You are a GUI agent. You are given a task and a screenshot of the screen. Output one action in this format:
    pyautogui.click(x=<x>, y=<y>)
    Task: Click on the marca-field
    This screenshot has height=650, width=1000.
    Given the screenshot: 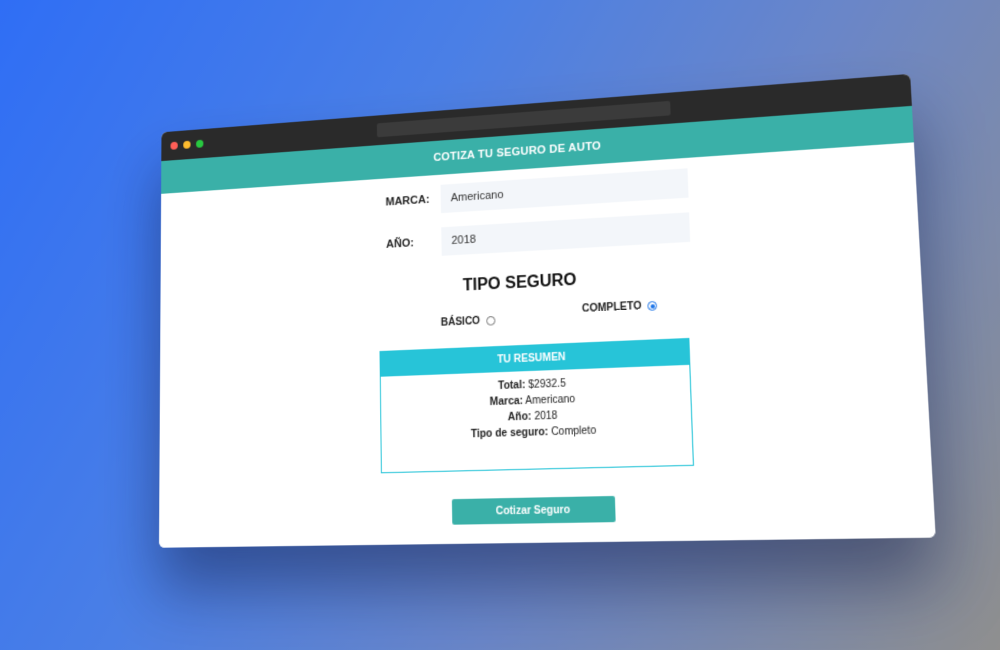 What is the action you would take?
    pyautogui.click(x=565, y=190)
    